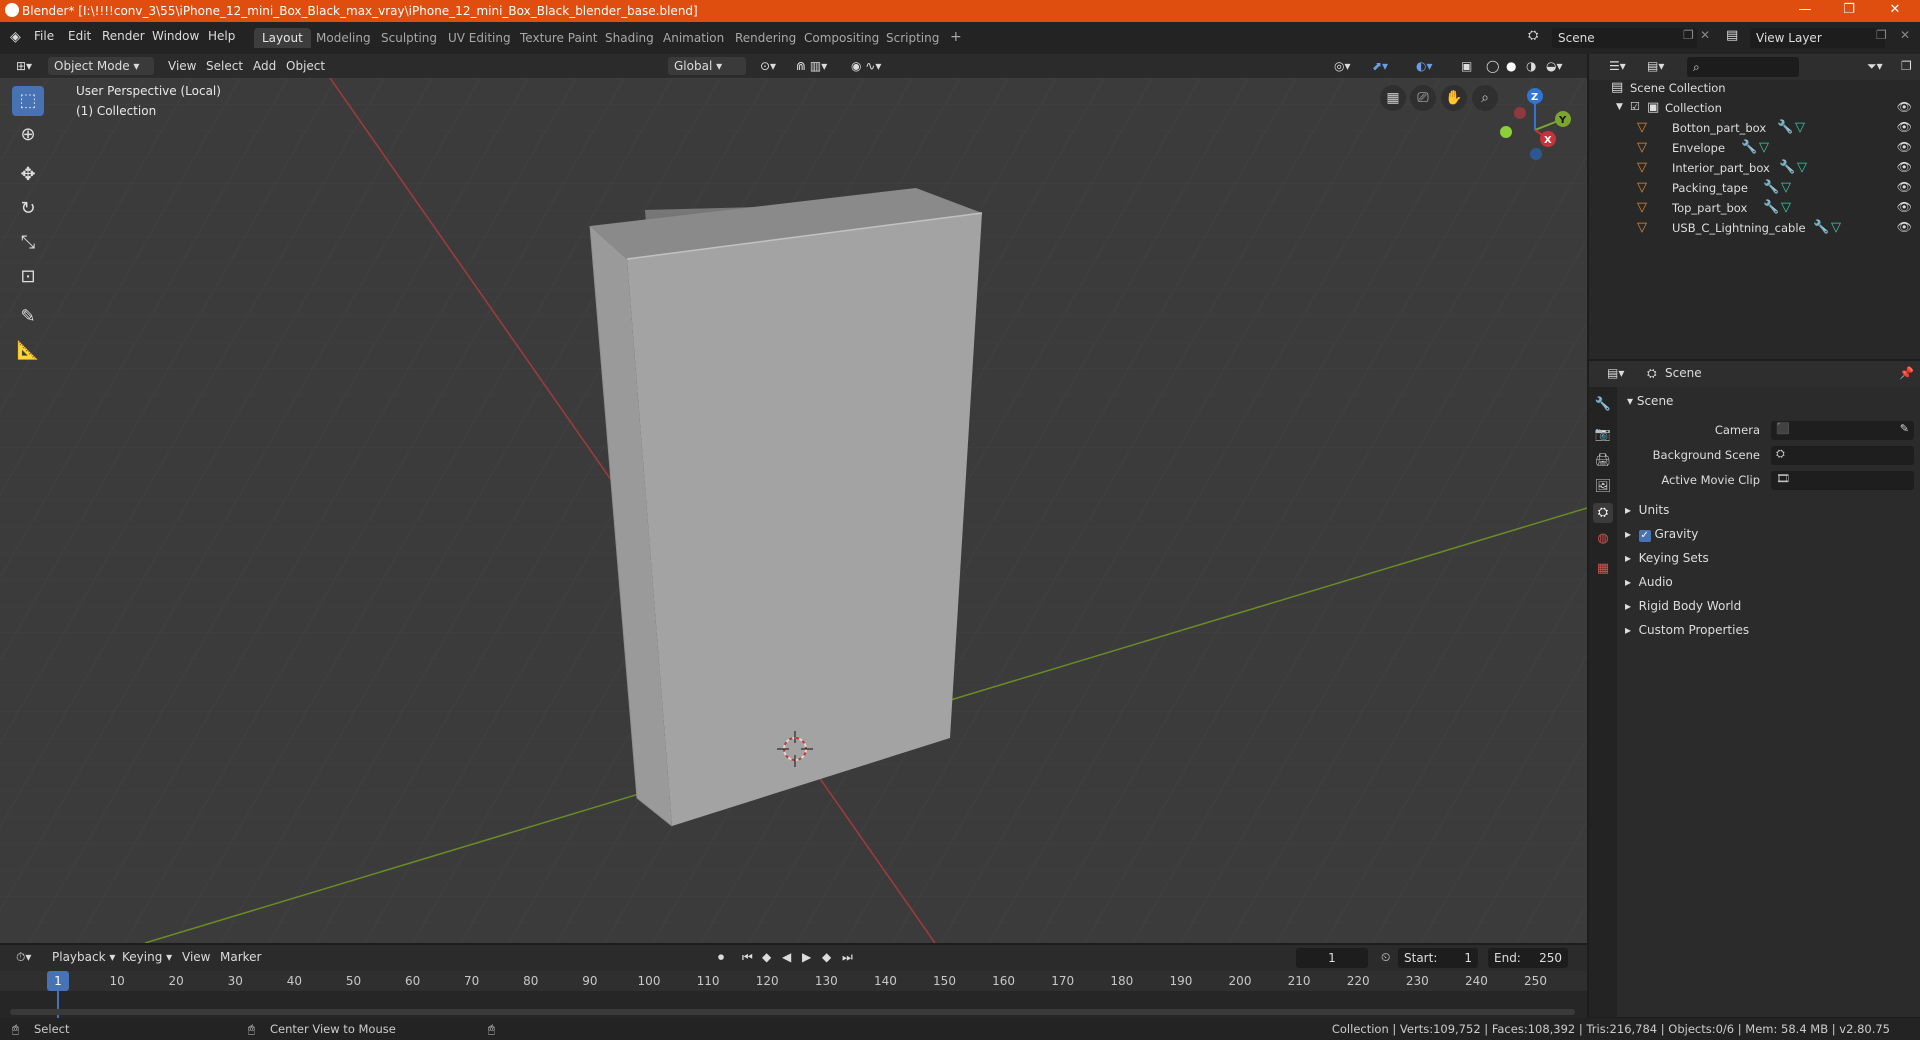 Image resolution: width=1920 pixels, height=1040 pixels. What do you see at coordinates (1687, 630) in the screenshot?
I see `custom-properties-section: ▸ Custom Properties` at bounding box center [1687, 630].